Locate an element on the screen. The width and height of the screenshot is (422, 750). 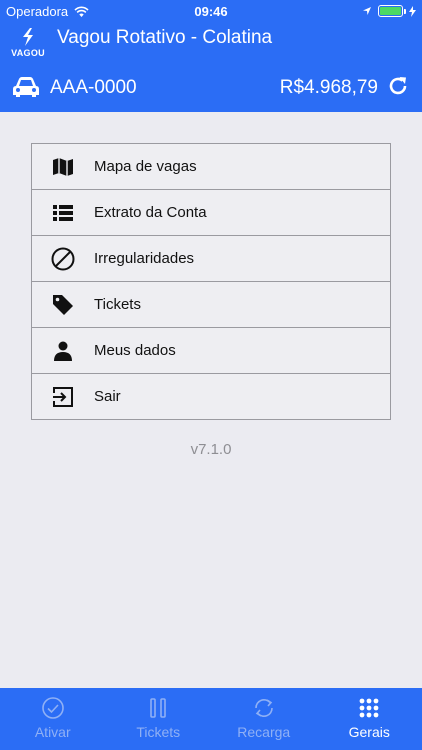
menu-label: Meus dados is located at coordinates (135, 350).